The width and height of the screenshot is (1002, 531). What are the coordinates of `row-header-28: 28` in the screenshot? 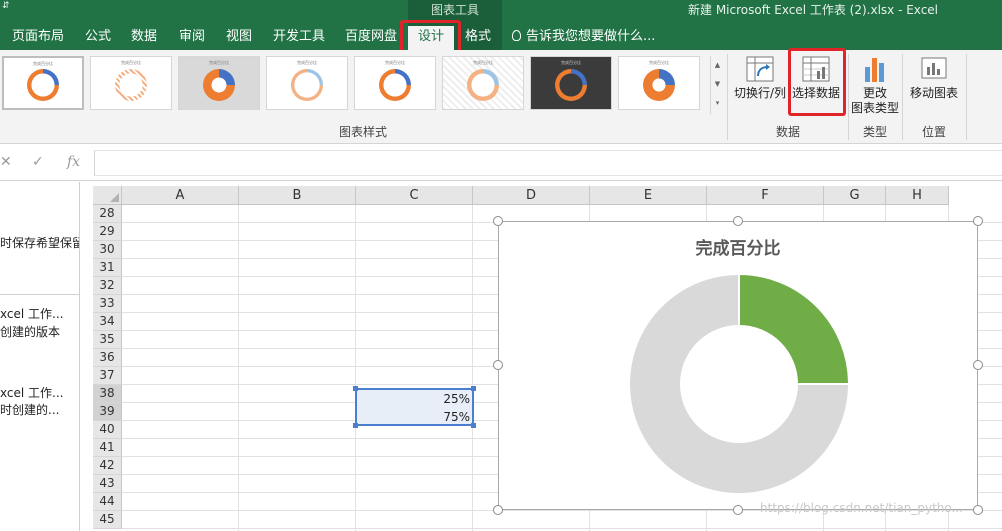 It's located at (107, 214).